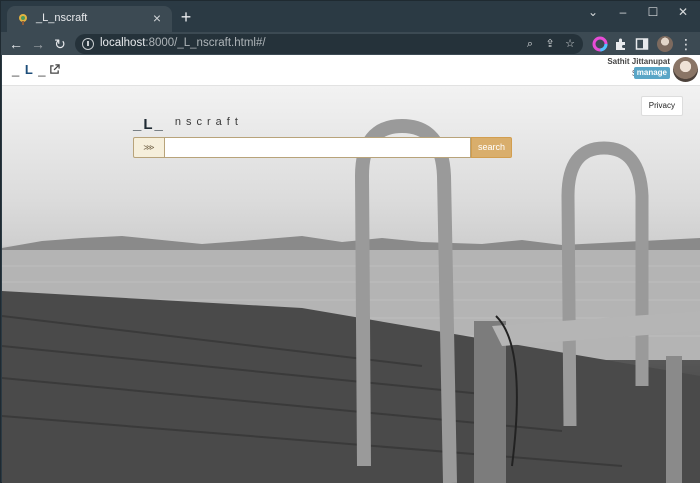  Describe the element at coordinates (149, 124) in the screenshot. I see `brand-mark: _L_` at that location.